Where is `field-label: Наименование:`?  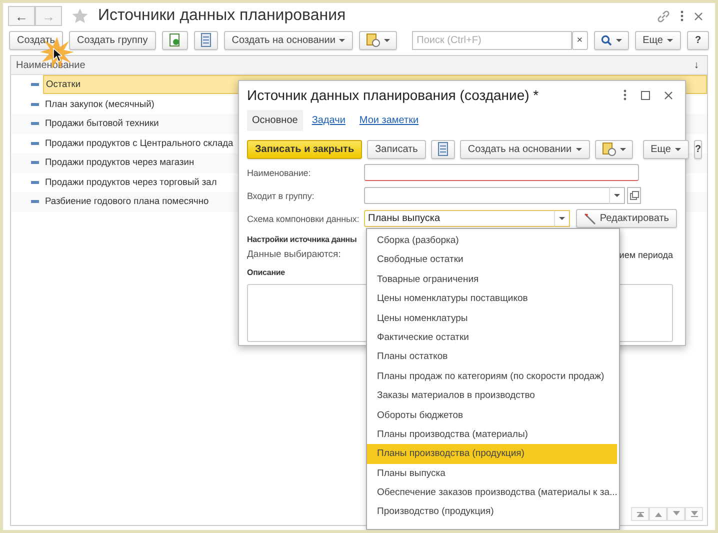
field-label: Наименование: is located at coordinates (279, 173).